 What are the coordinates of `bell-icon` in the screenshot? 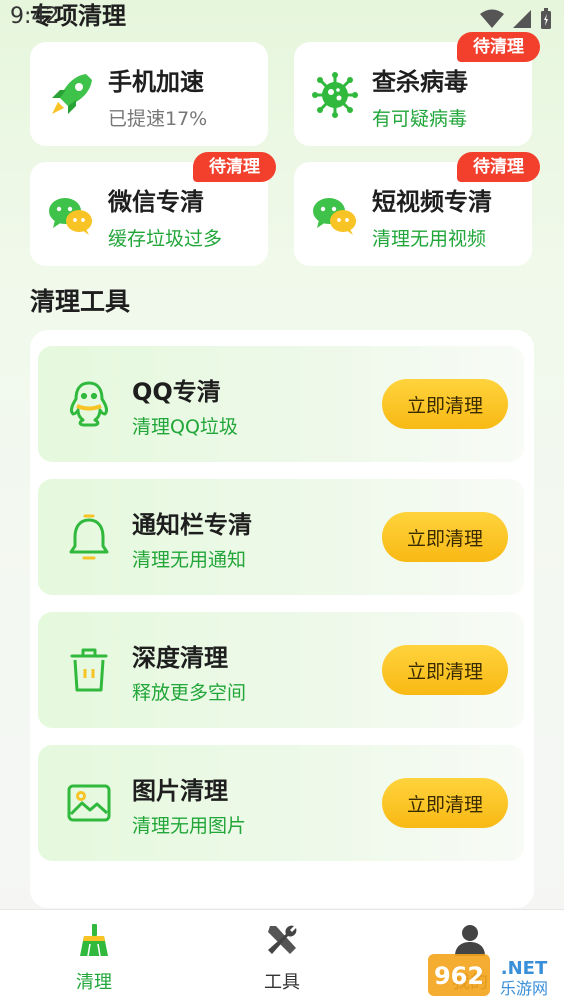 It's located at (89, 537).